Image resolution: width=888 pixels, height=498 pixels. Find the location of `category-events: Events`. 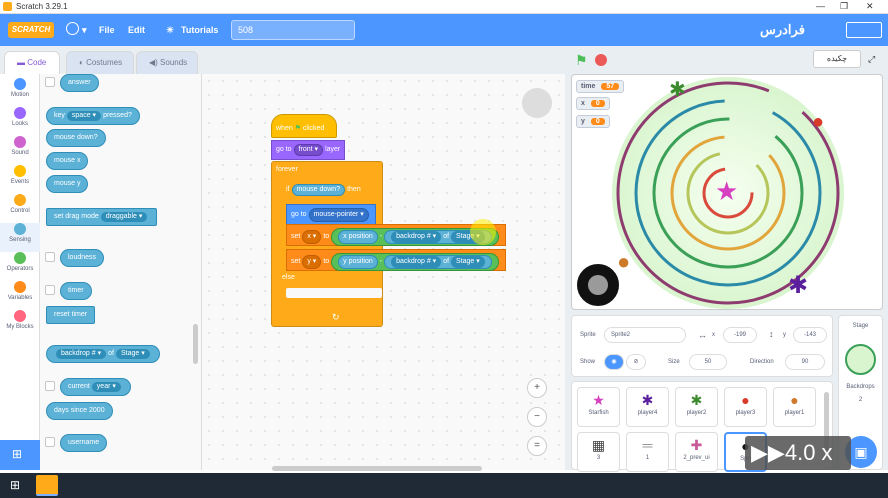

category-events: Events is located at coordinates (20, 179).